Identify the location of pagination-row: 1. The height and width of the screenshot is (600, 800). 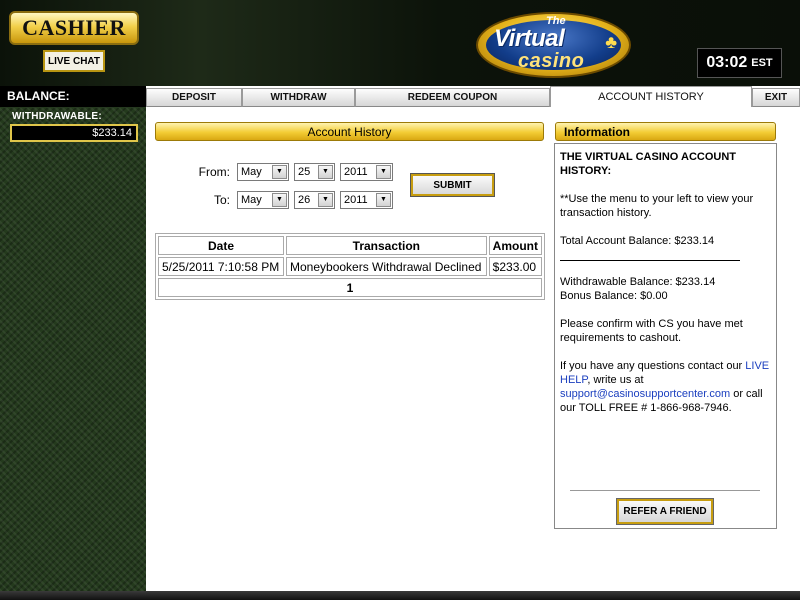
(350, 287).